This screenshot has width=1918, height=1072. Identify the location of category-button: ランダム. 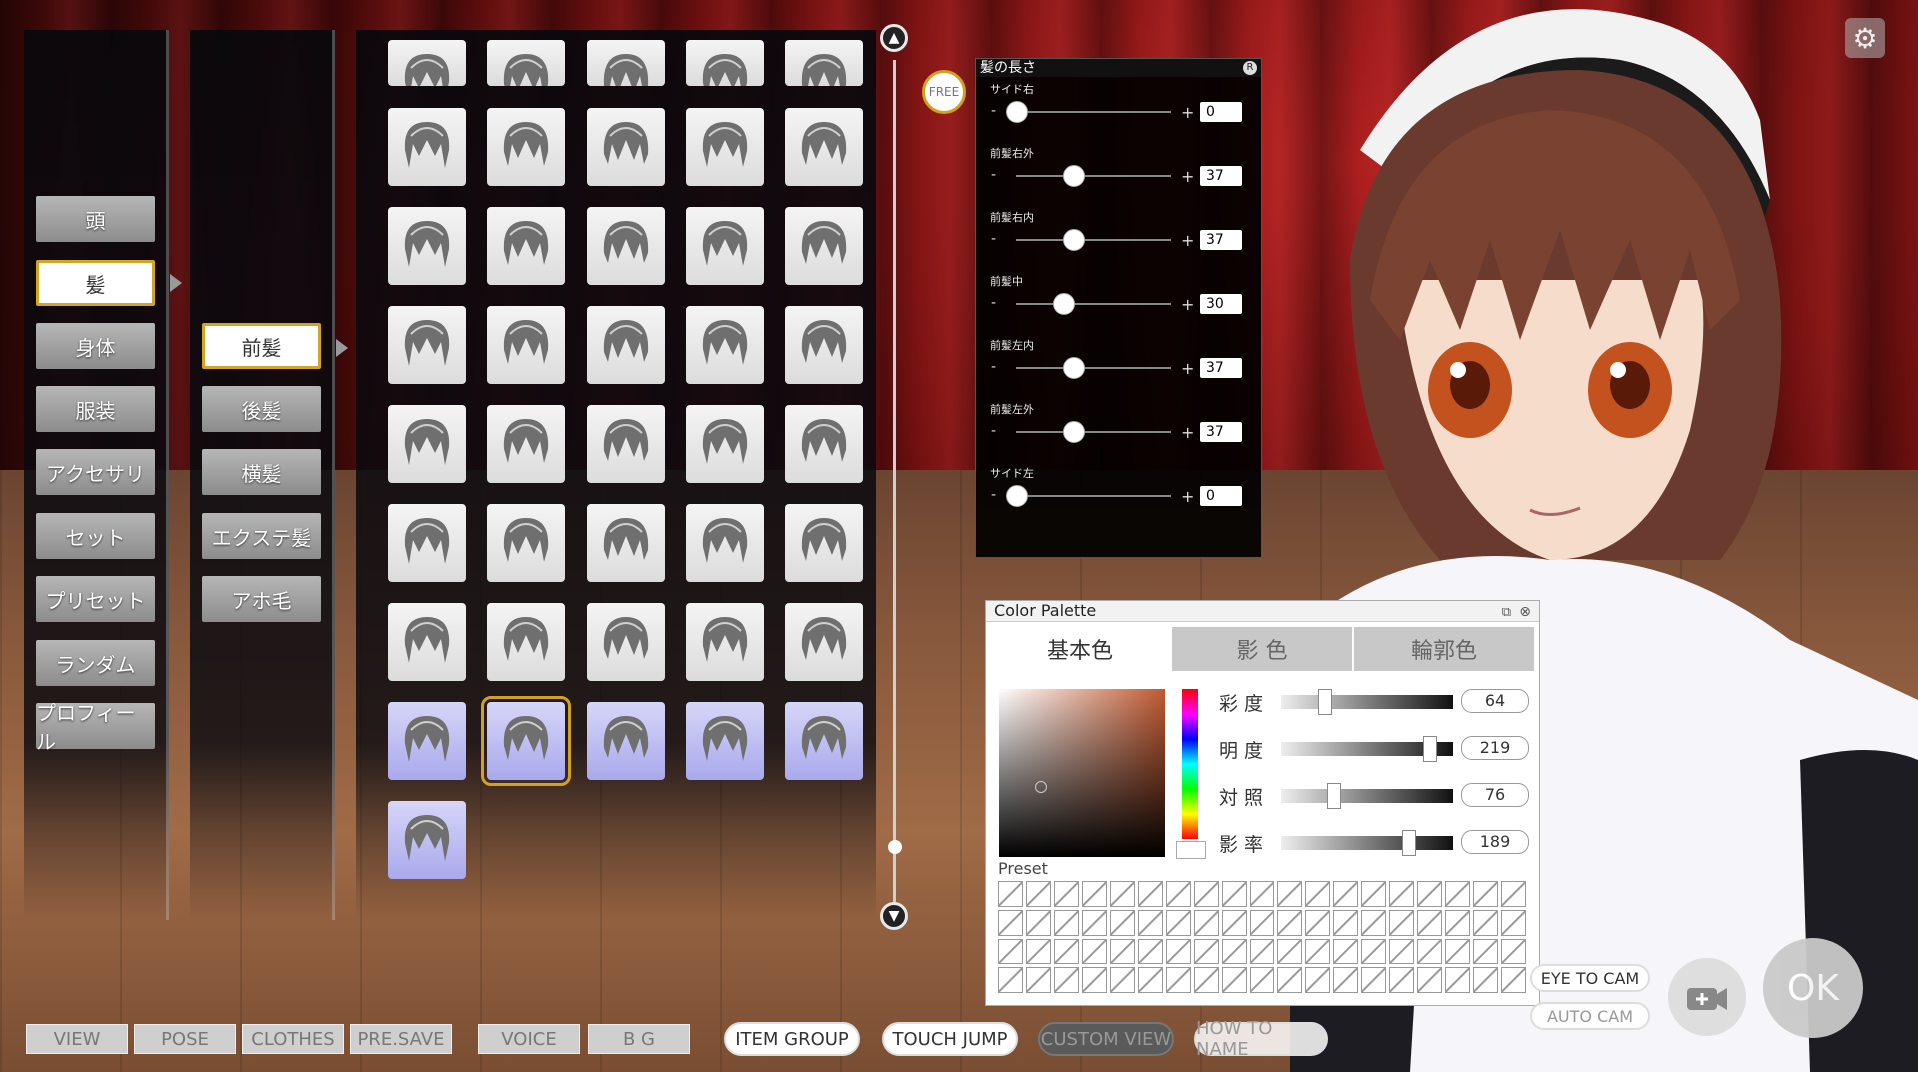
(95, 663).